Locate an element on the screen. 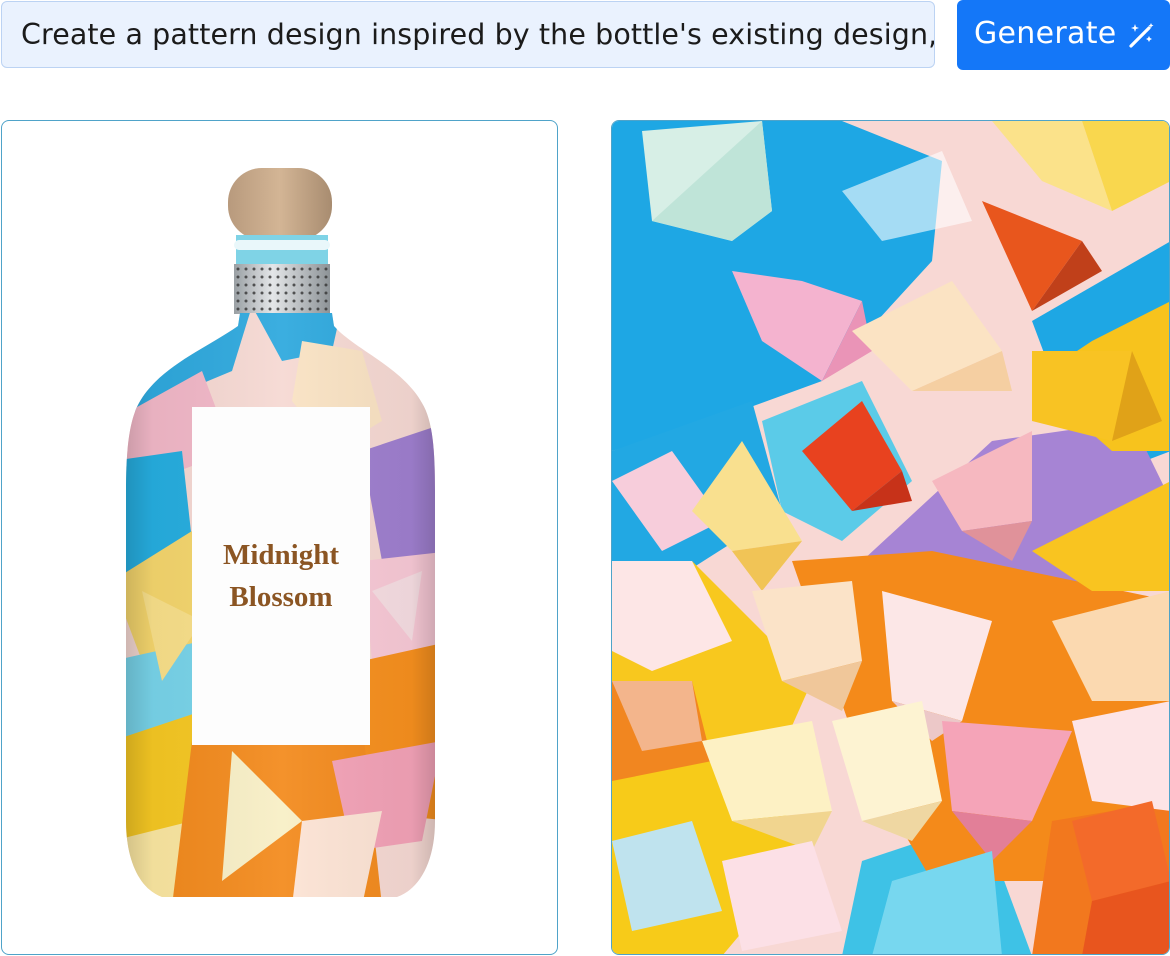  bottle-label-line2: Blossom is located at coordinates (280, 597).